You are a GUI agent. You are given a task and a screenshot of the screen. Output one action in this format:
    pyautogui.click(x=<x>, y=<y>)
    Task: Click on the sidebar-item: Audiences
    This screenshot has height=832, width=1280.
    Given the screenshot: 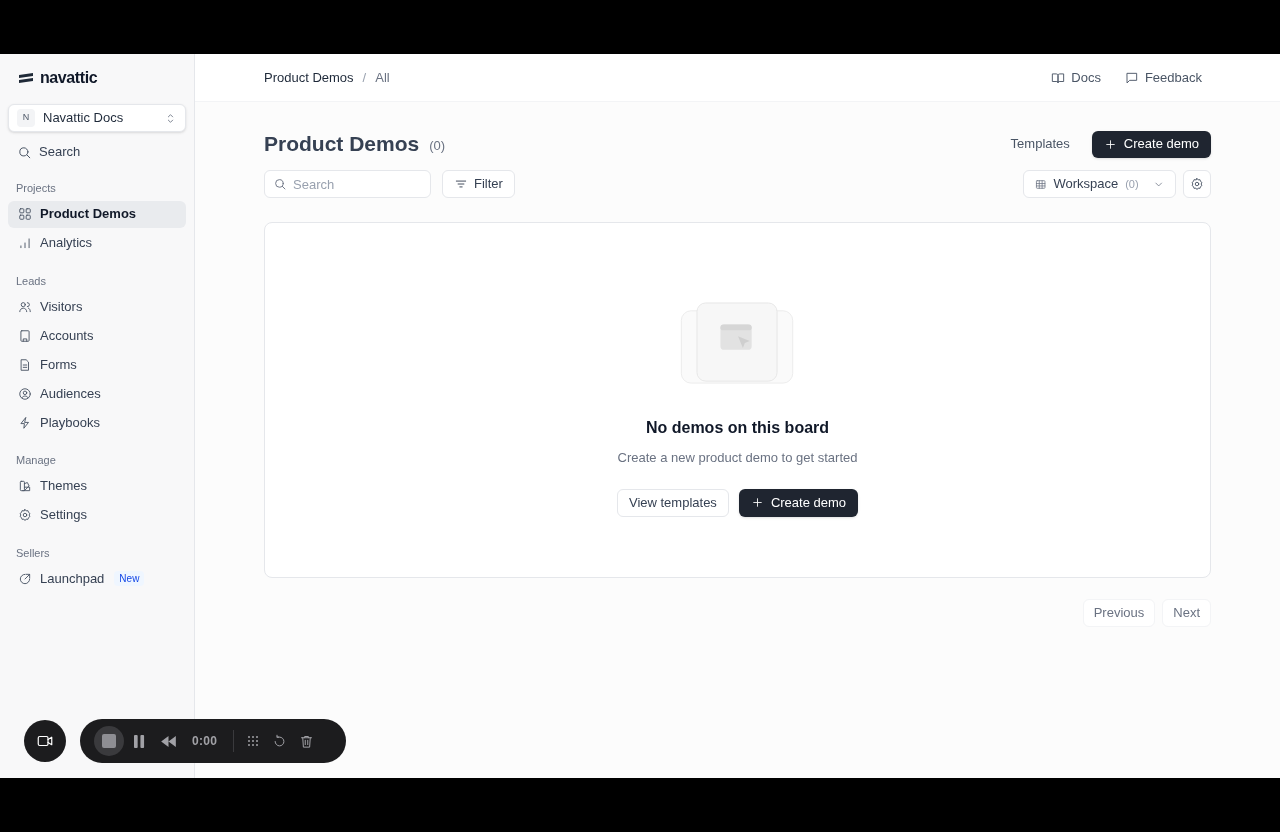 What is the action you would take?
    pyautogui.click(x=97, y=393)
    